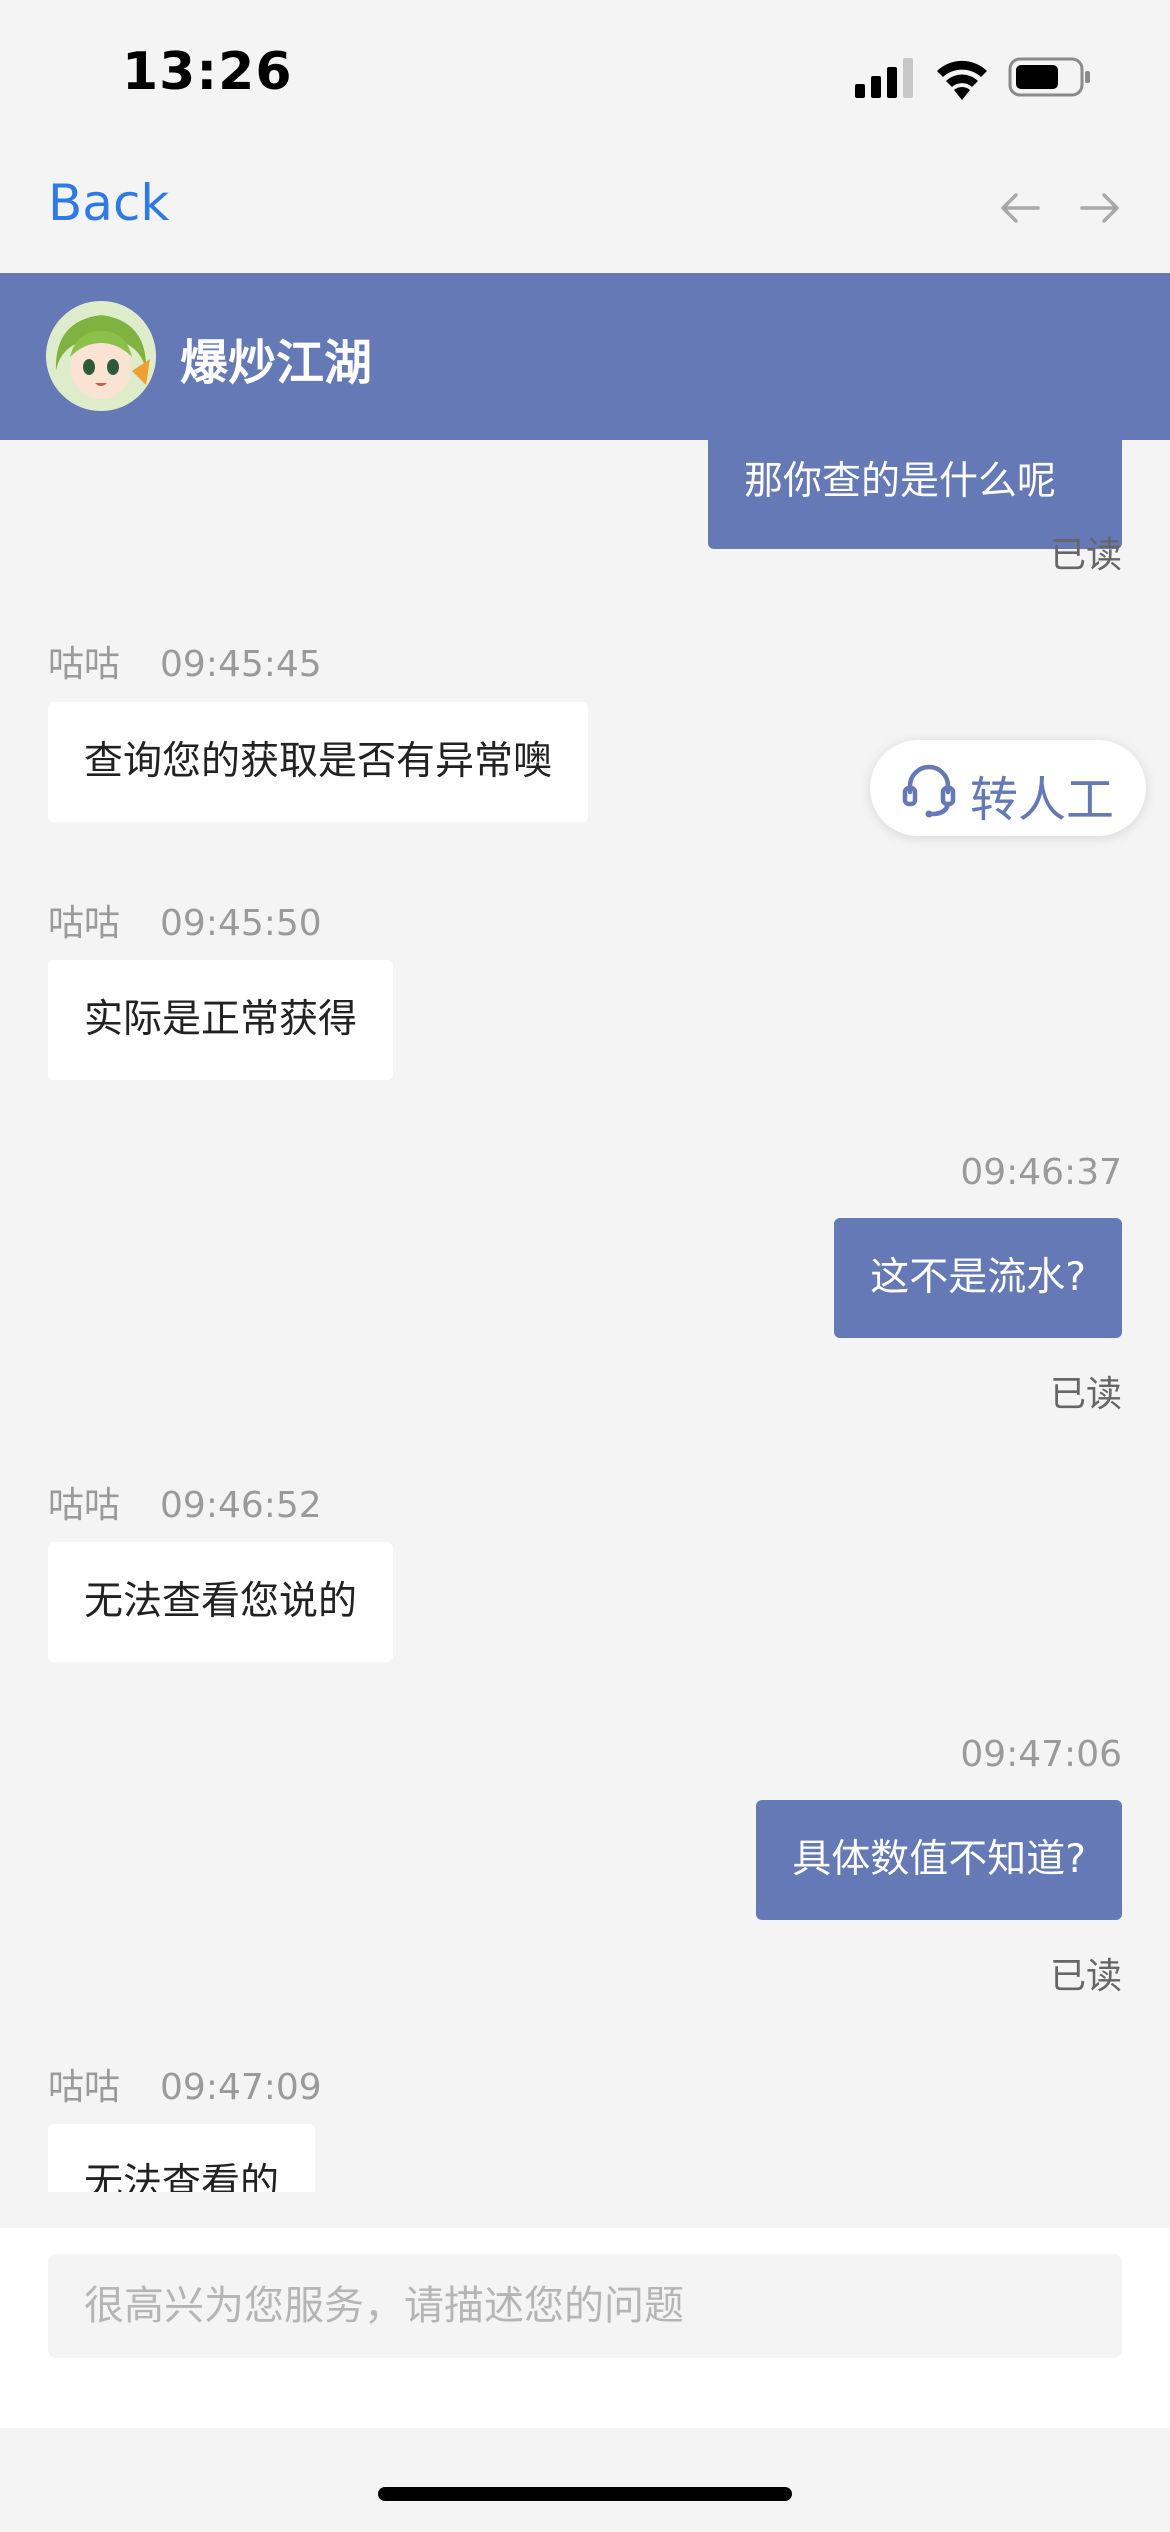 The height and width of the screenshot is (2532, 1170). What do you see at coordinates (1020, 208) in the screenshot?
I see `arrow-left-icon` at bounding box center [1020, 208].